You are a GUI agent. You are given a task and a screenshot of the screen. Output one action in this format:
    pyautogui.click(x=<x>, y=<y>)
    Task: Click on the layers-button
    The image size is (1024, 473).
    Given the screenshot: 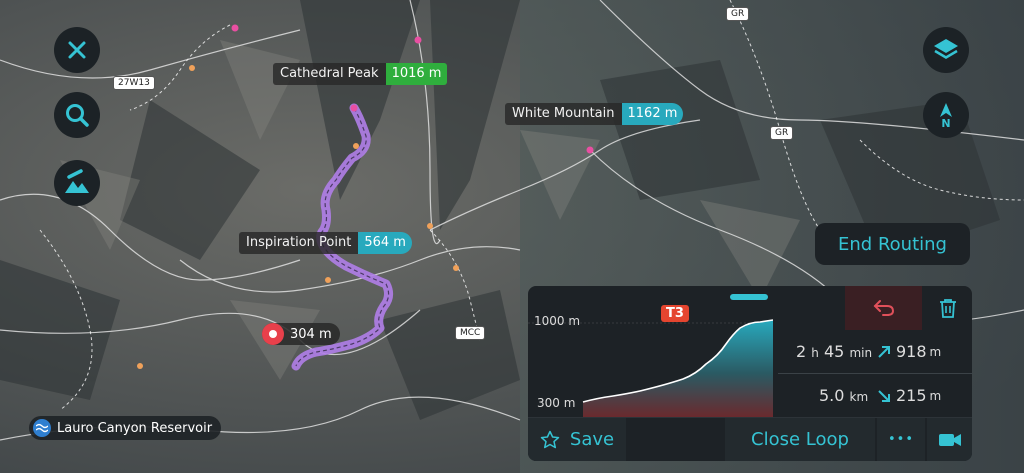 What is the action you would take?
    pyautogui.click(x=946, y=50)
    